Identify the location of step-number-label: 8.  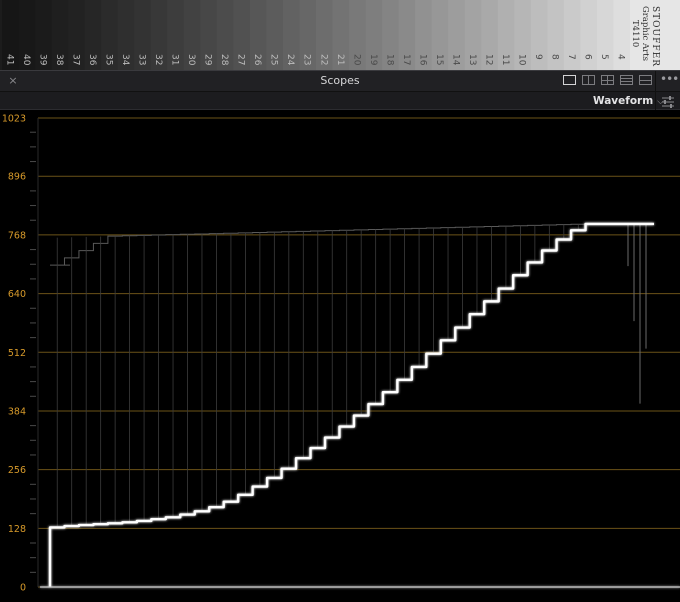
(555, 57).